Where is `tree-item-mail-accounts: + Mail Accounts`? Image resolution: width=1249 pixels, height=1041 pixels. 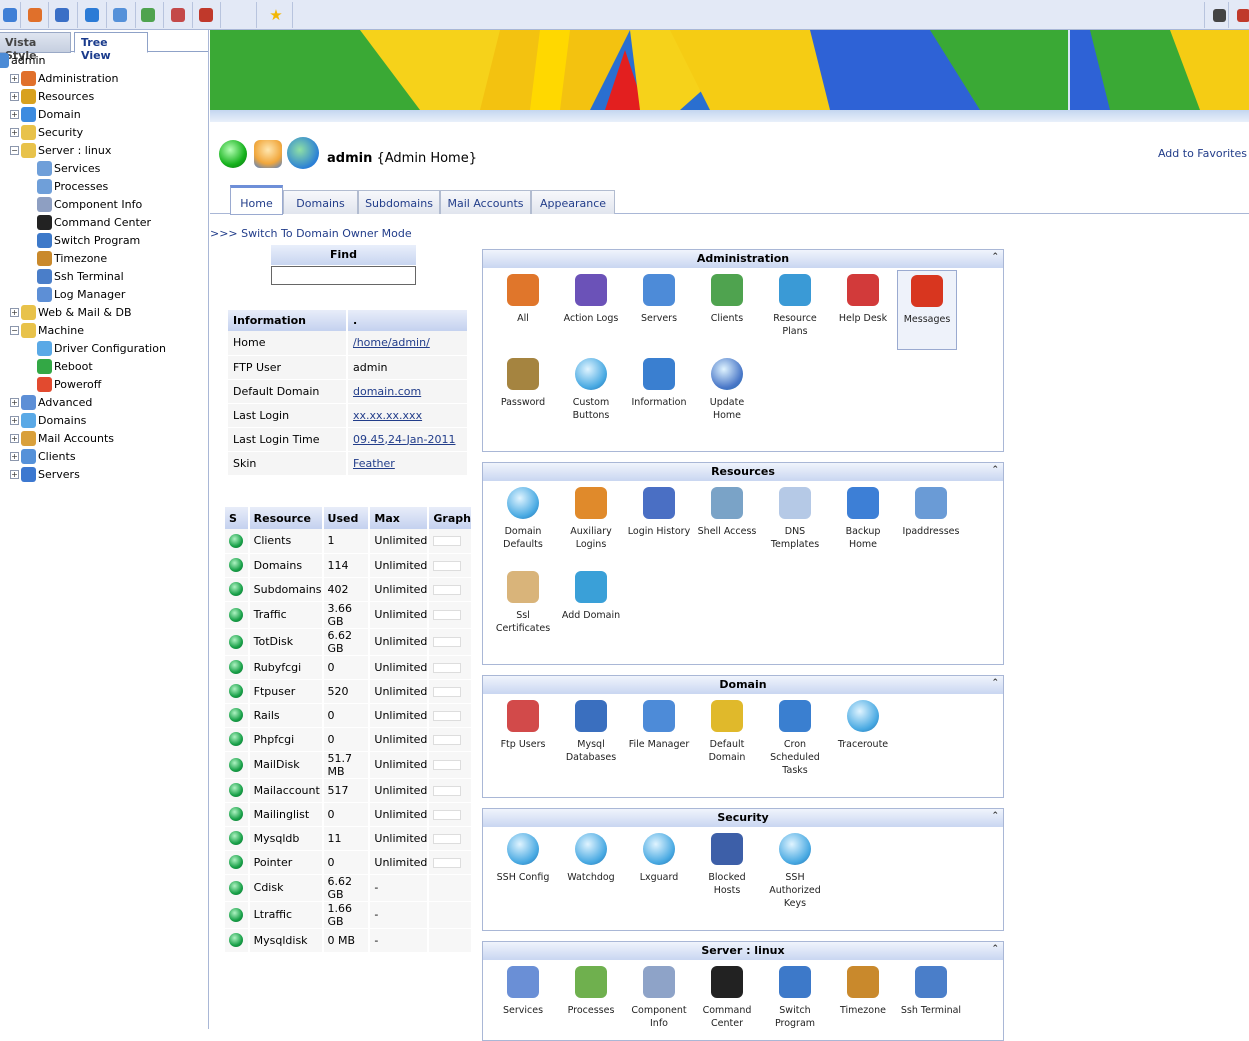
tree-item-mail-accounts: + Mail Accounts is located at coordinates (62, 438).